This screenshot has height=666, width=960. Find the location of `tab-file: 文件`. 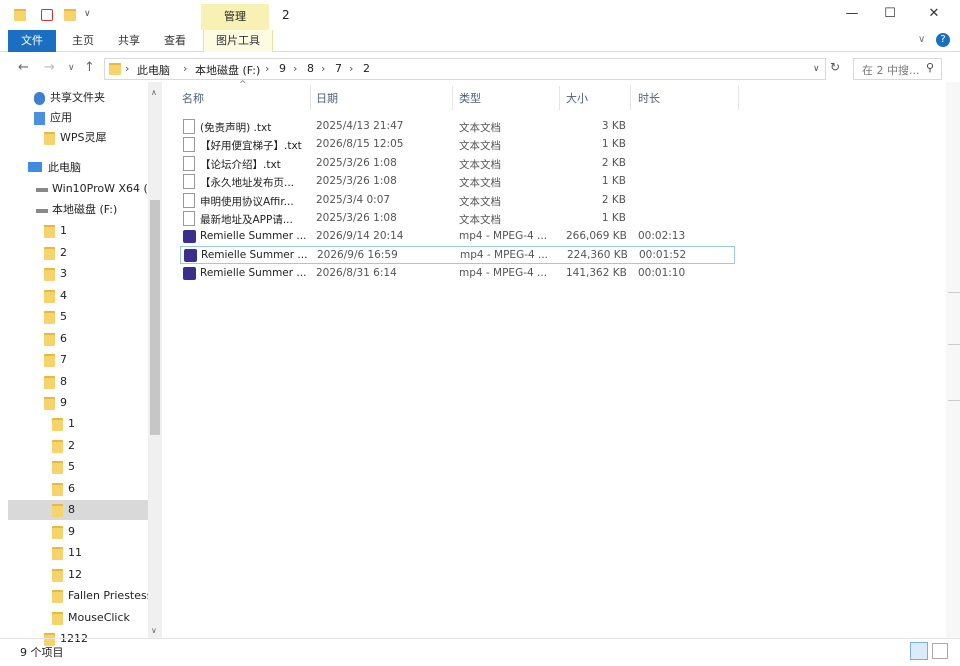

tab-file: 文件 is located at coordinates (32, 41).